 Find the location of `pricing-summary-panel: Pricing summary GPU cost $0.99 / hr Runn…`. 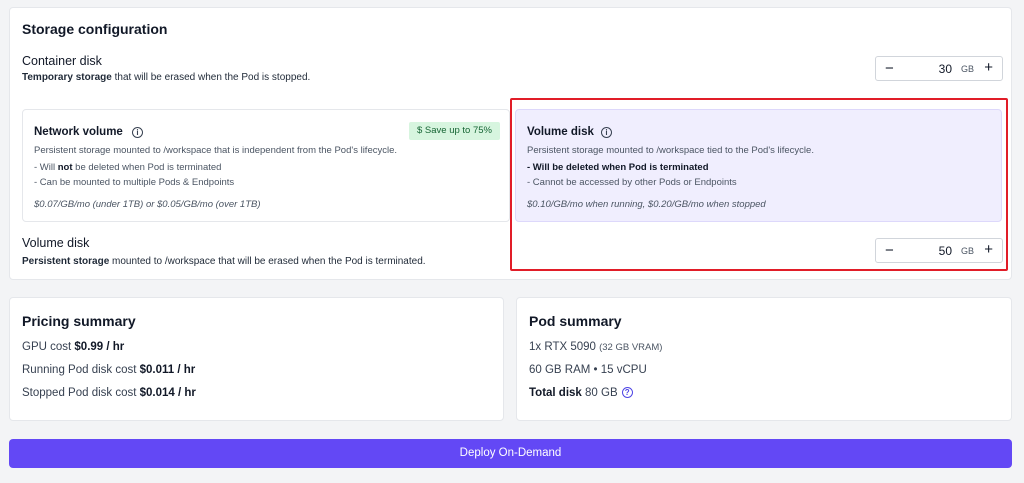

pricing-summary-panel: Pricing summary GPU cost $0.99 / hr Runn… is located at coordinates (256, 359).